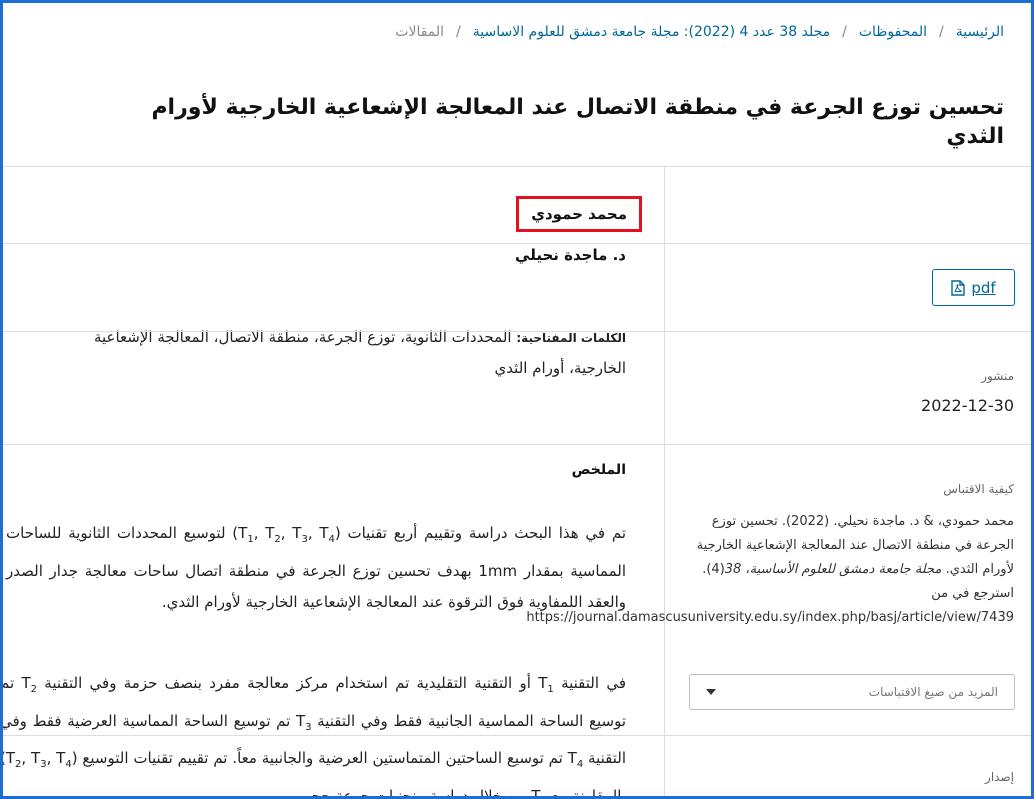 The image size is (1034, 799). I want to click on title-divider, so click(517, 166).